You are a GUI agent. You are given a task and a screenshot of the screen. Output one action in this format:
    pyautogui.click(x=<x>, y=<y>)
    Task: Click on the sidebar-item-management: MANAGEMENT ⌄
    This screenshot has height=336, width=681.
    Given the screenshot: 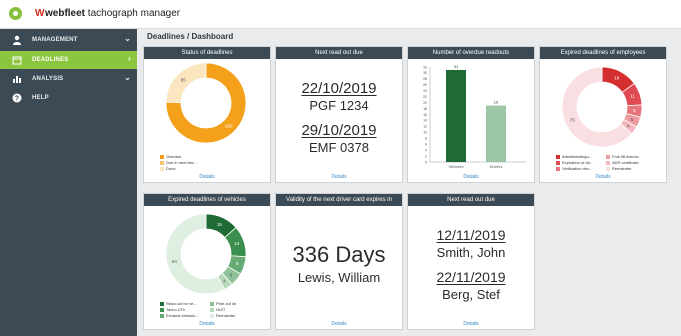 What is the action you would take?
    pyautogui.click(x=68, y=40)
    